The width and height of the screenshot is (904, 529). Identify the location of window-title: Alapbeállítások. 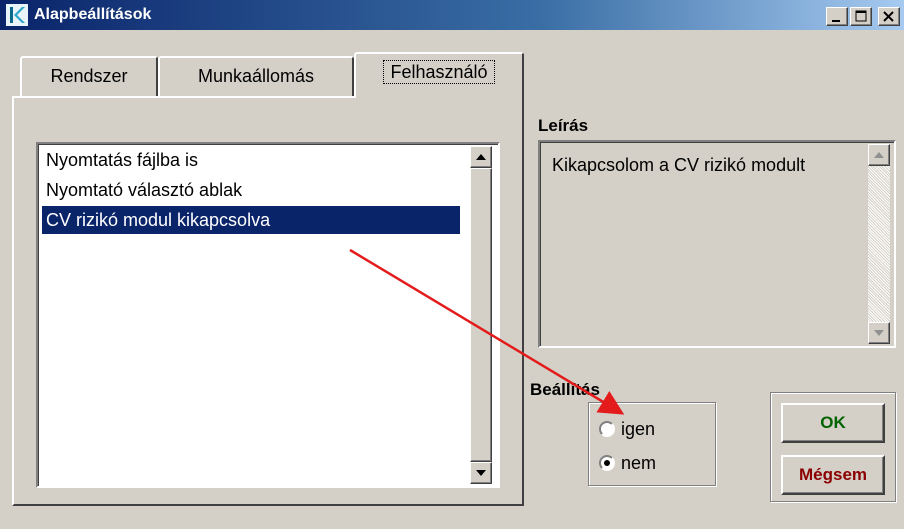
(93, 14).